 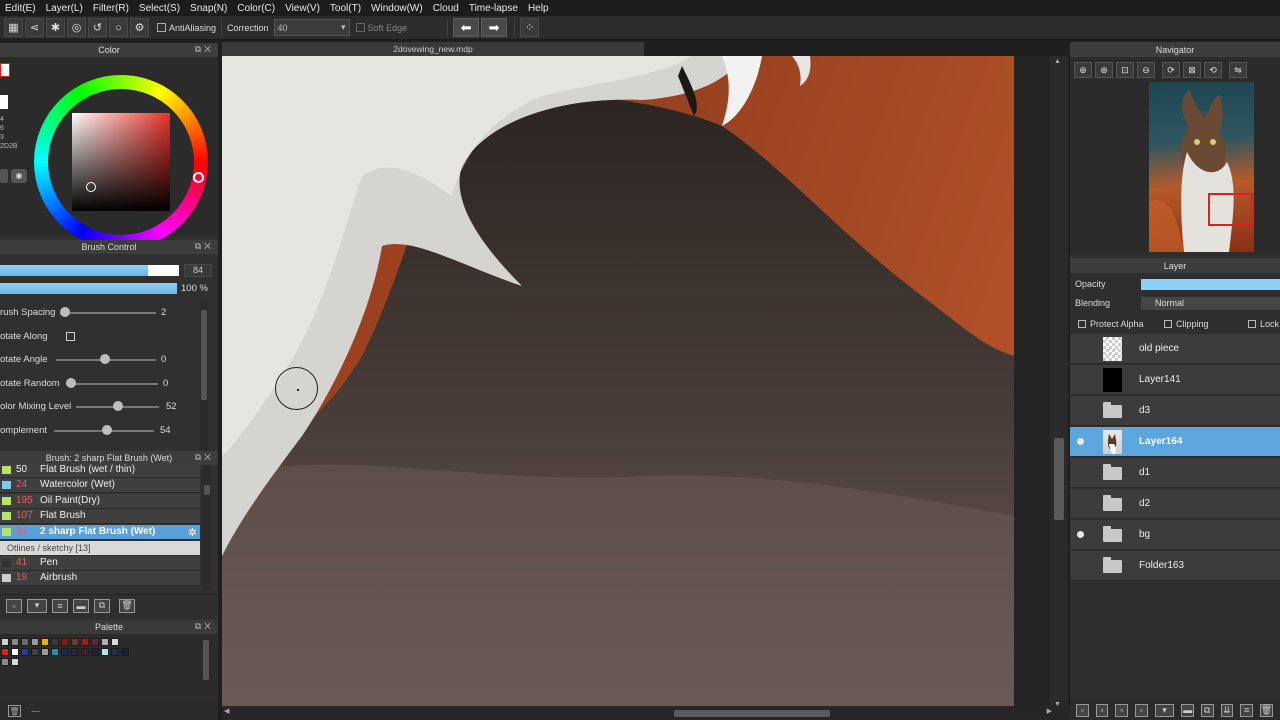 I want to click on menu-window: Window(W), so click(x=397, y=8).